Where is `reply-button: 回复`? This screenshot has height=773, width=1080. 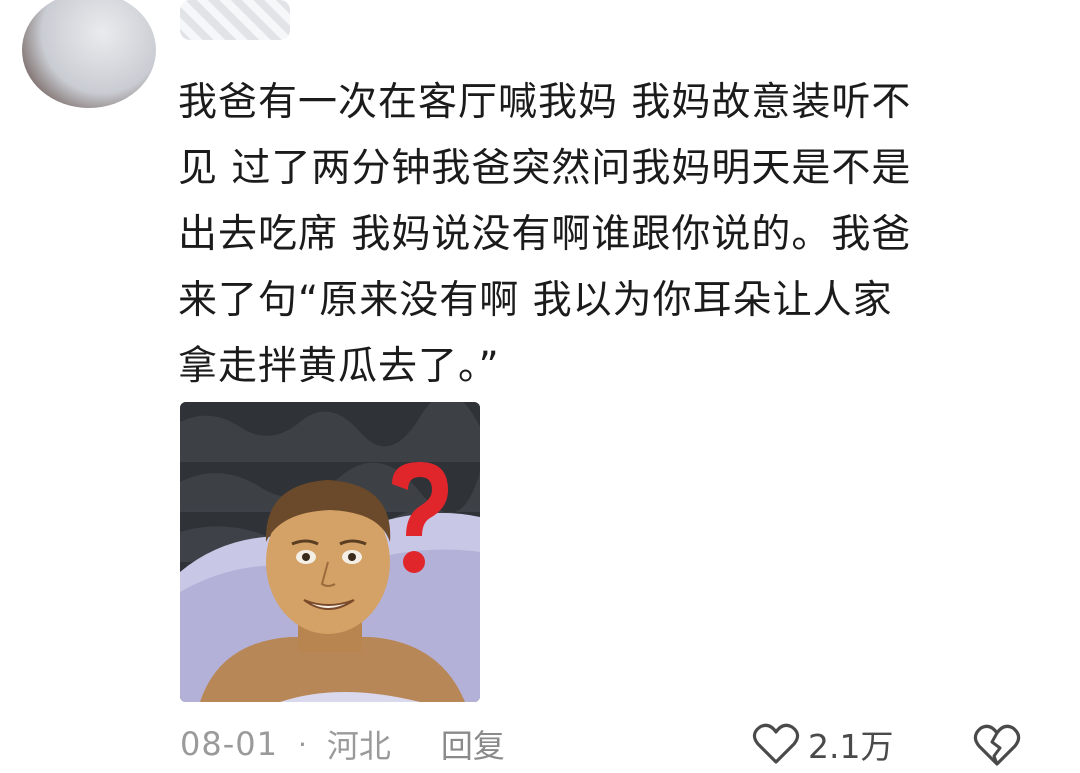 reply-button: 回复 is located at coordinates (473, 744).